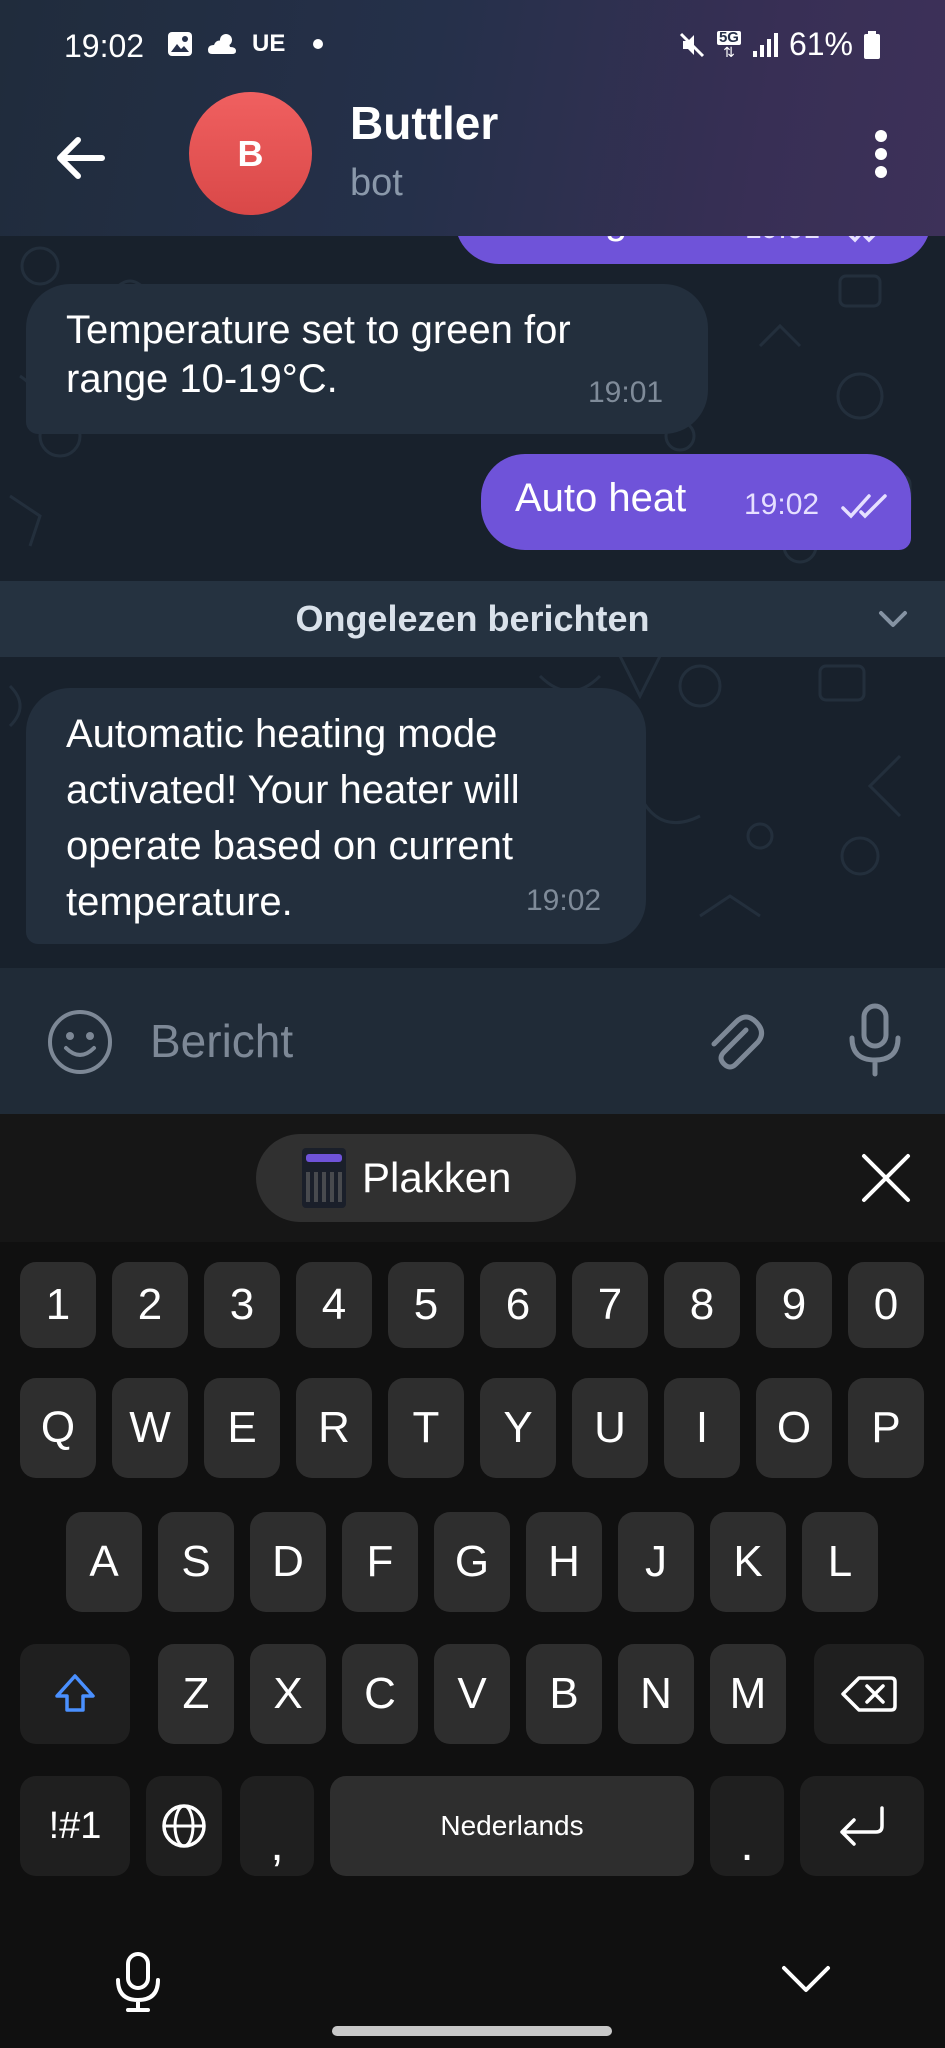 This screenshot has width=945, height=2048. What do you see at coordinates (138, 1982) in the screenshot?
I see `voice-input-microphone-icon` at bounding box center [138, 1982].